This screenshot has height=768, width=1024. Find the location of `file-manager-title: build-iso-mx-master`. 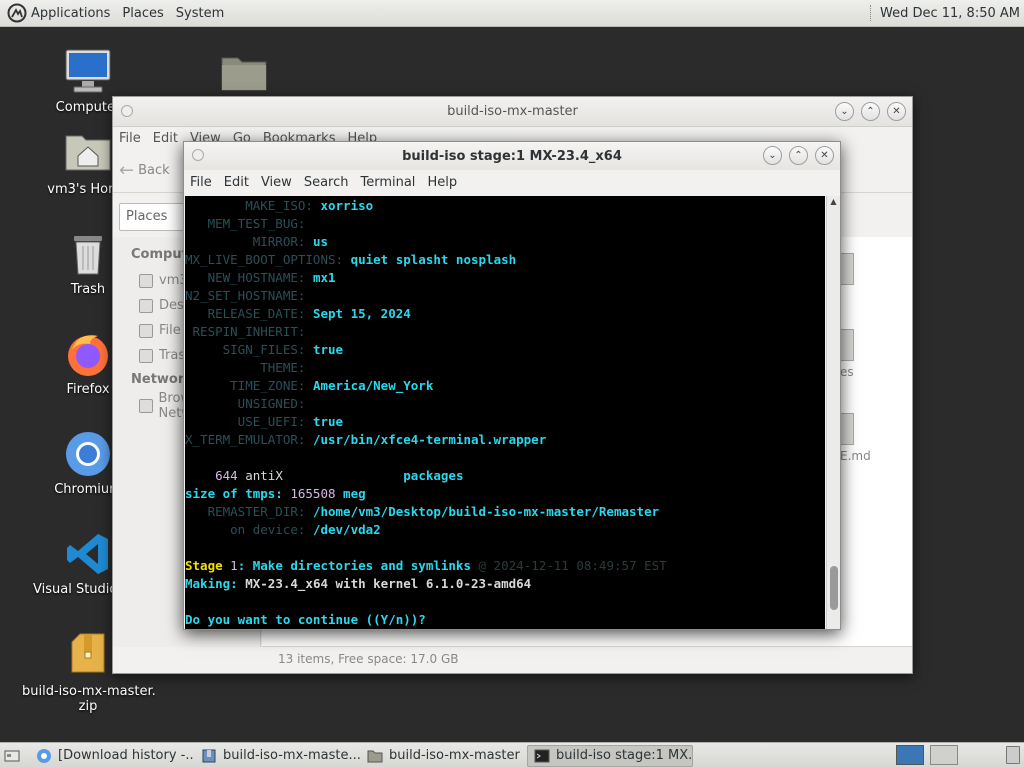

file-manager-title: build-iso-mx-master is located at coordinates (512, 111).